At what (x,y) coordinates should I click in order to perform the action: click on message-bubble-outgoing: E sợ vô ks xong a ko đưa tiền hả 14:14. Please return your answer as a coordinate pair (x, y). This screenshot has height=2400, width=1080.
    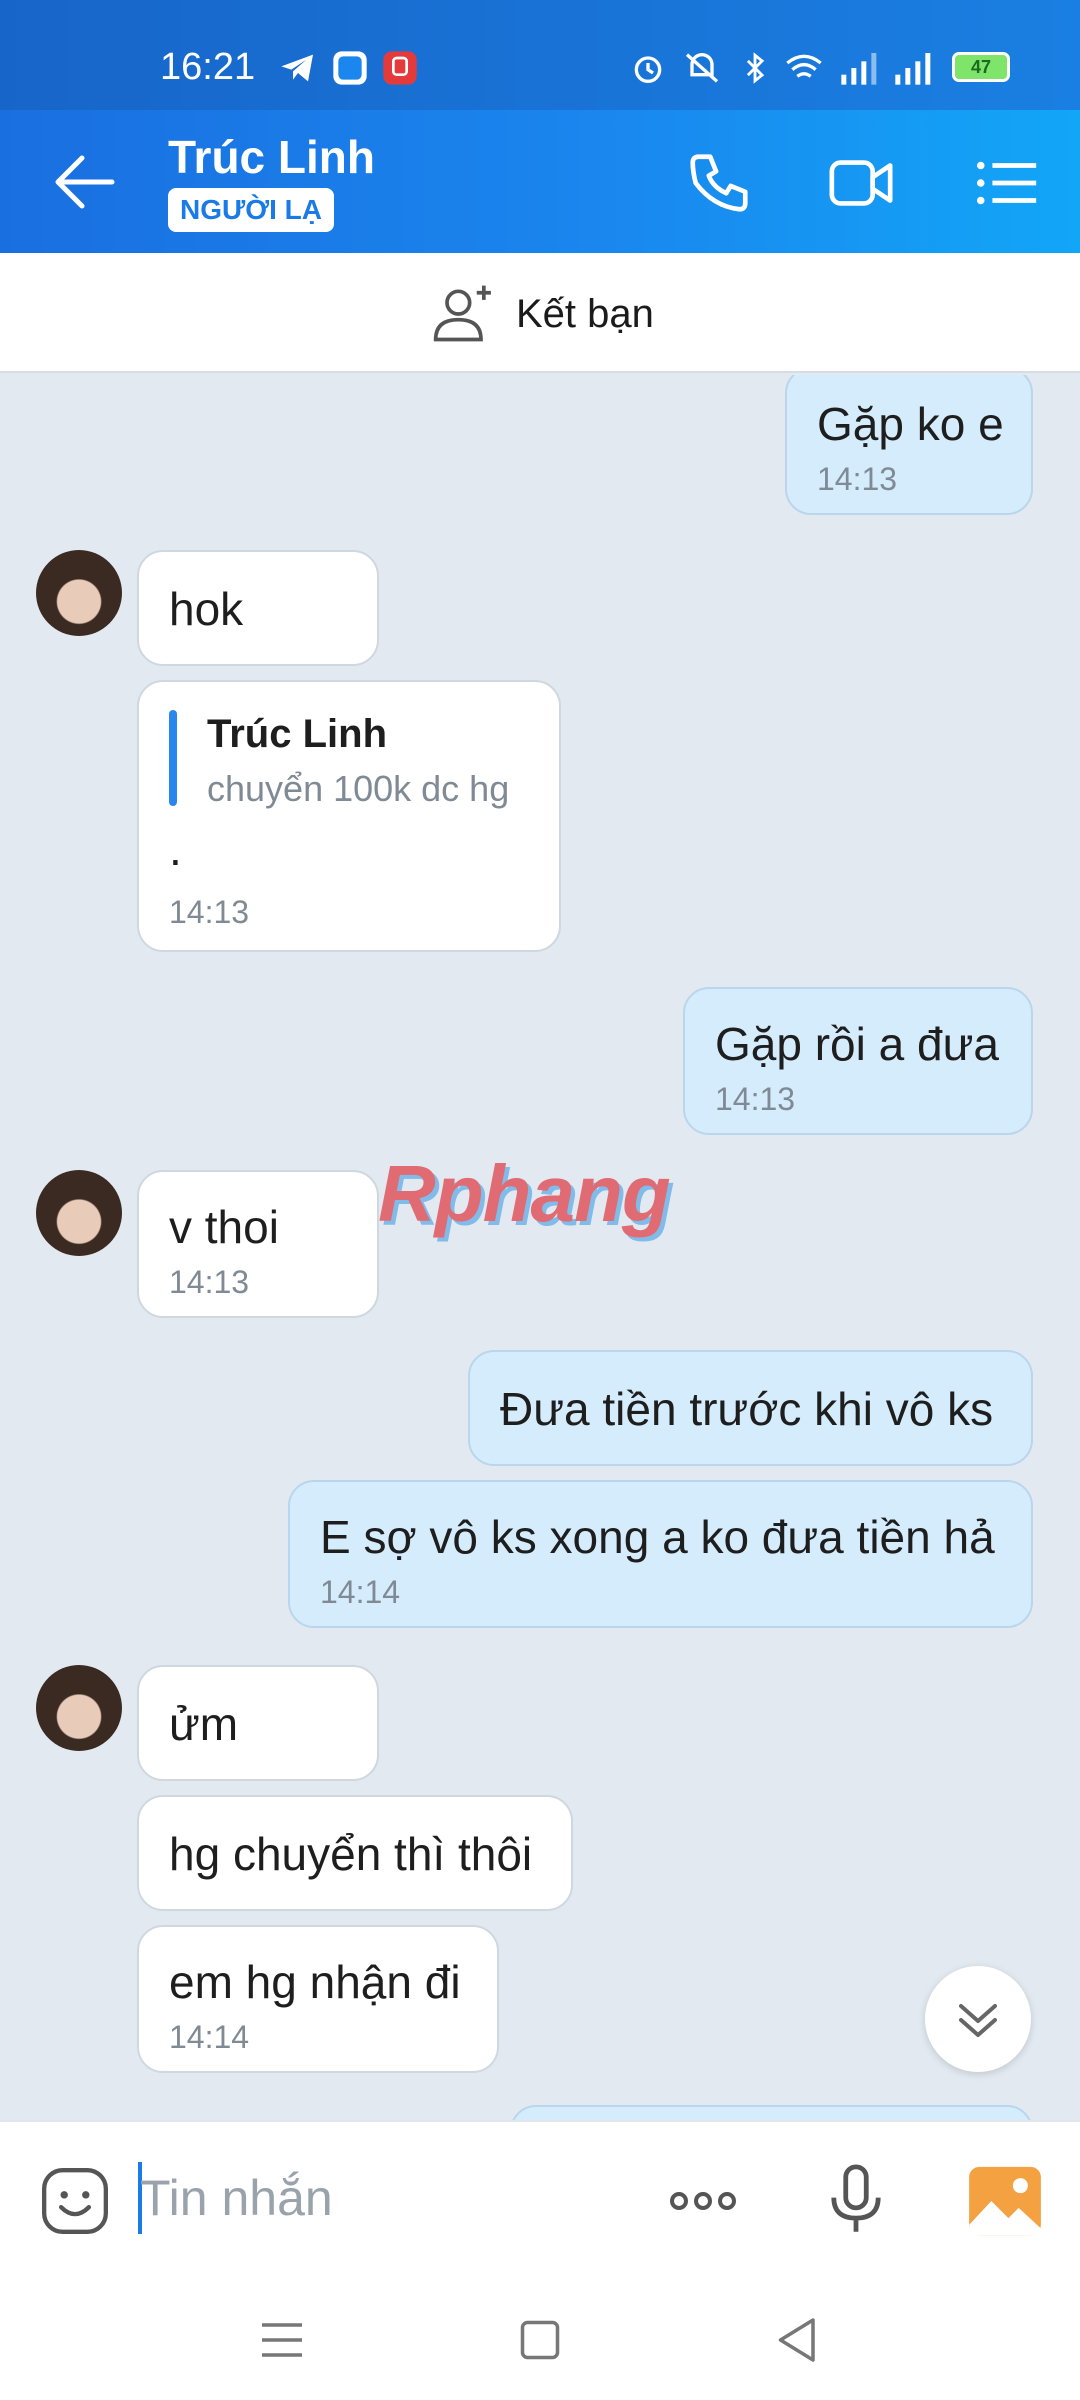
    Looking at the image, I should click on (660, 1554).